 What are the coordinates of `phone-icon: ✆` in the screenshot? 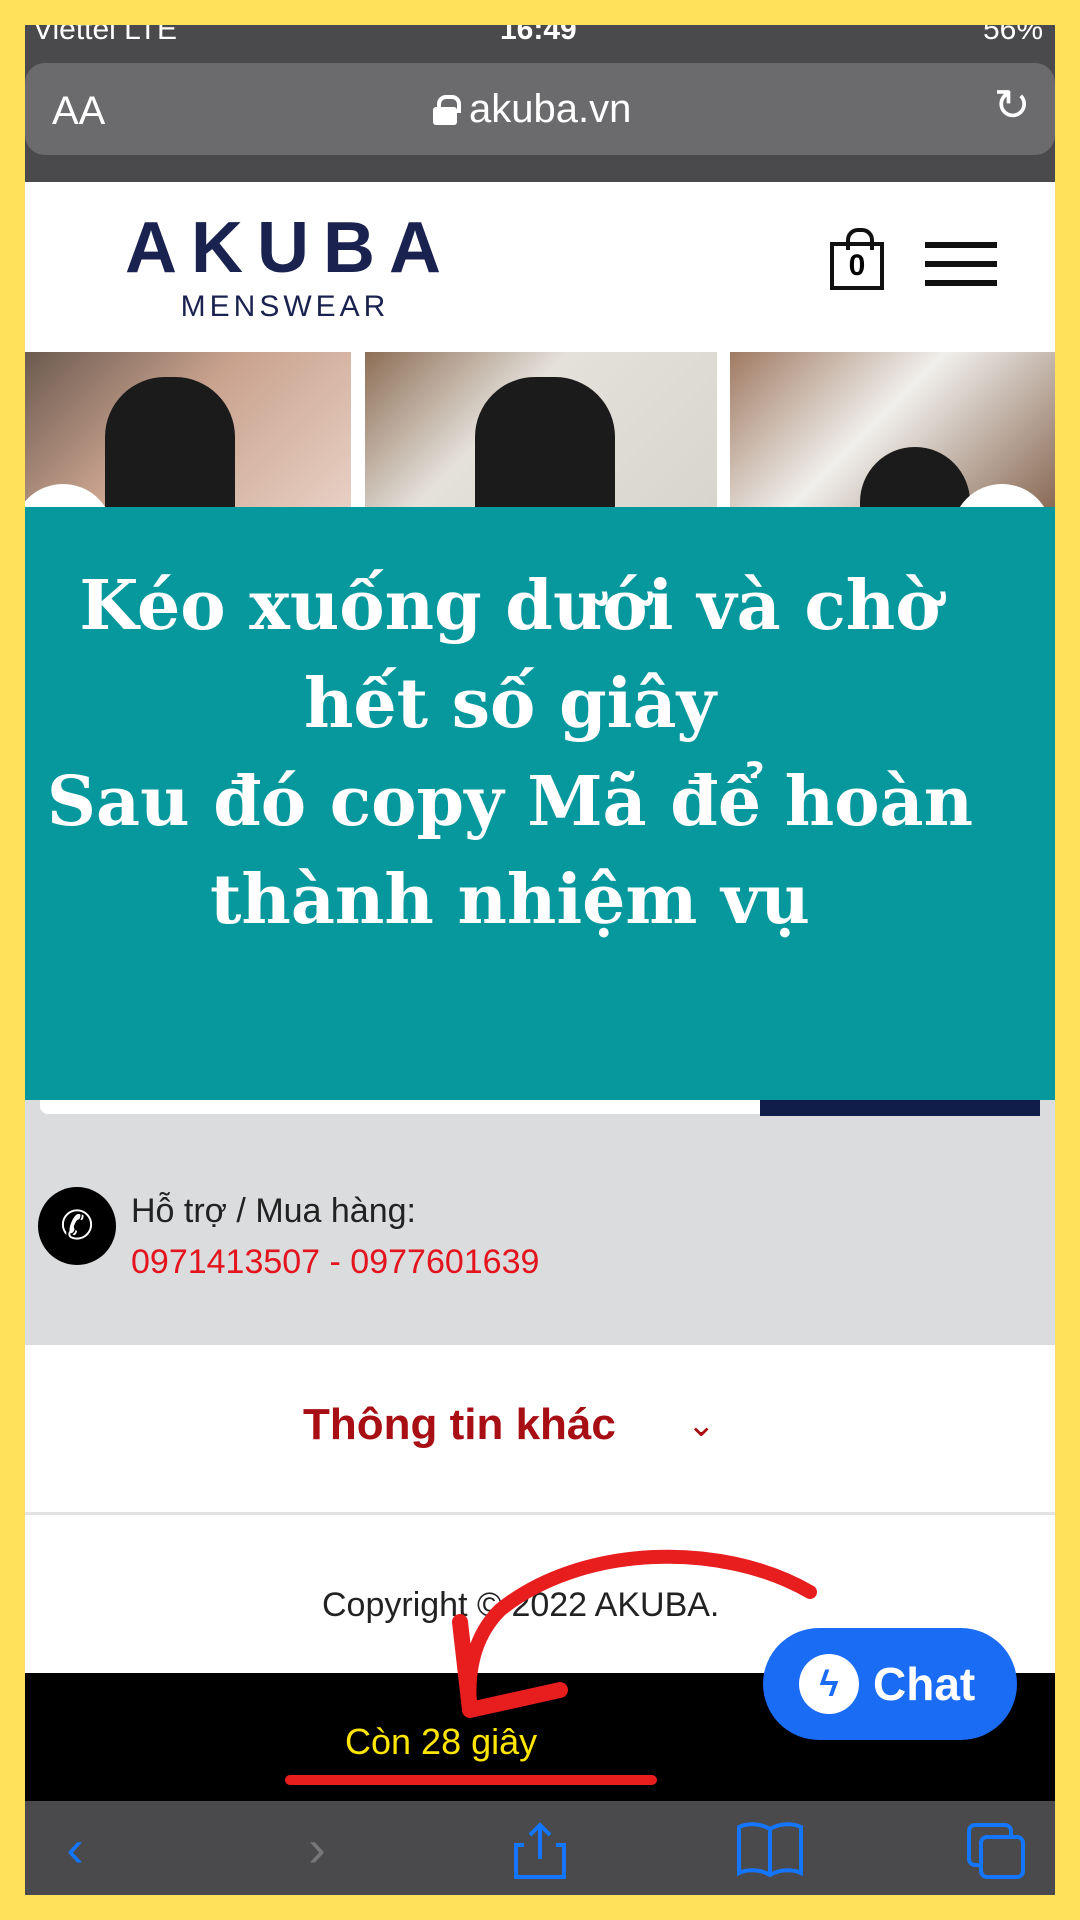 It's located at (77, 1226).